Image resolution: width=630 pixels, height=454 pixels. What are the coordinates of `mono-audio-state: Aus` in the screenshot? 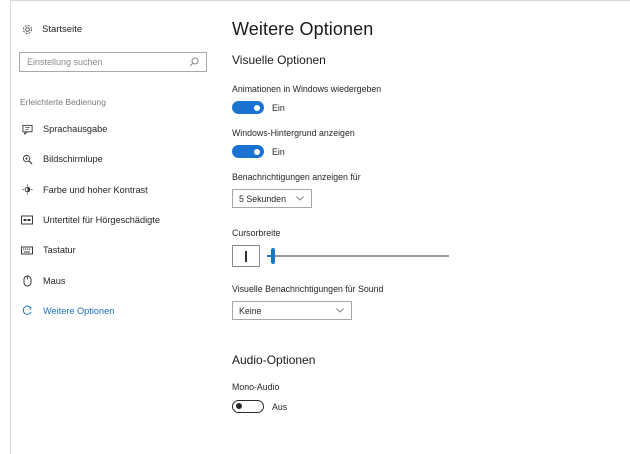 It's located at (280, 406).